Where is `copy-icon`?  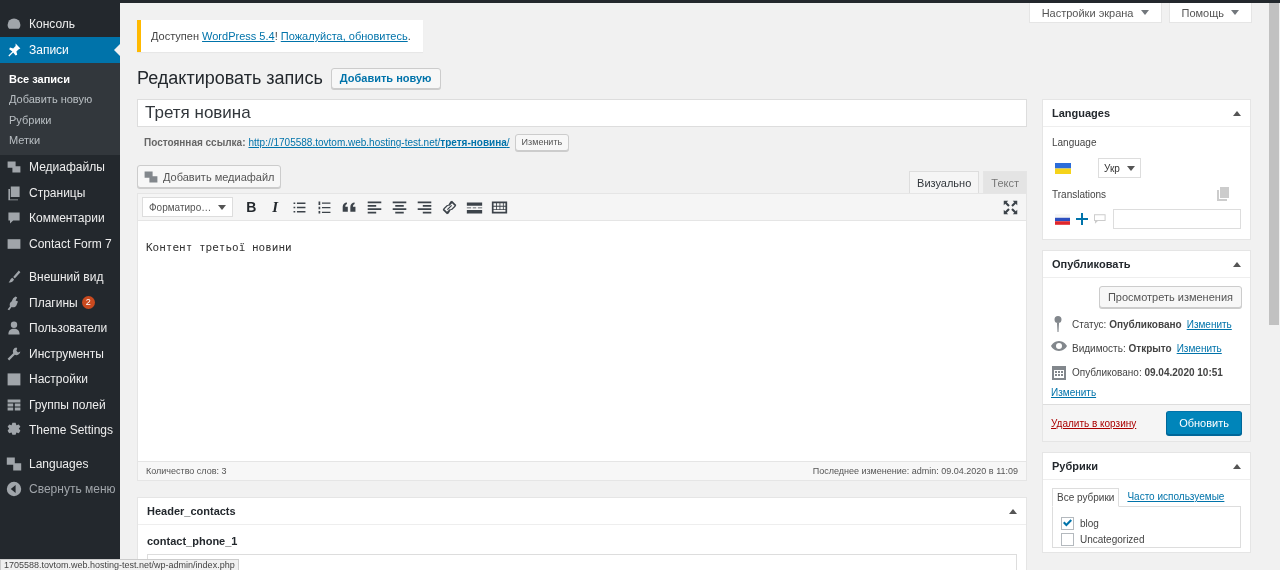 copy-icon is located at coordinates (1223, 194).